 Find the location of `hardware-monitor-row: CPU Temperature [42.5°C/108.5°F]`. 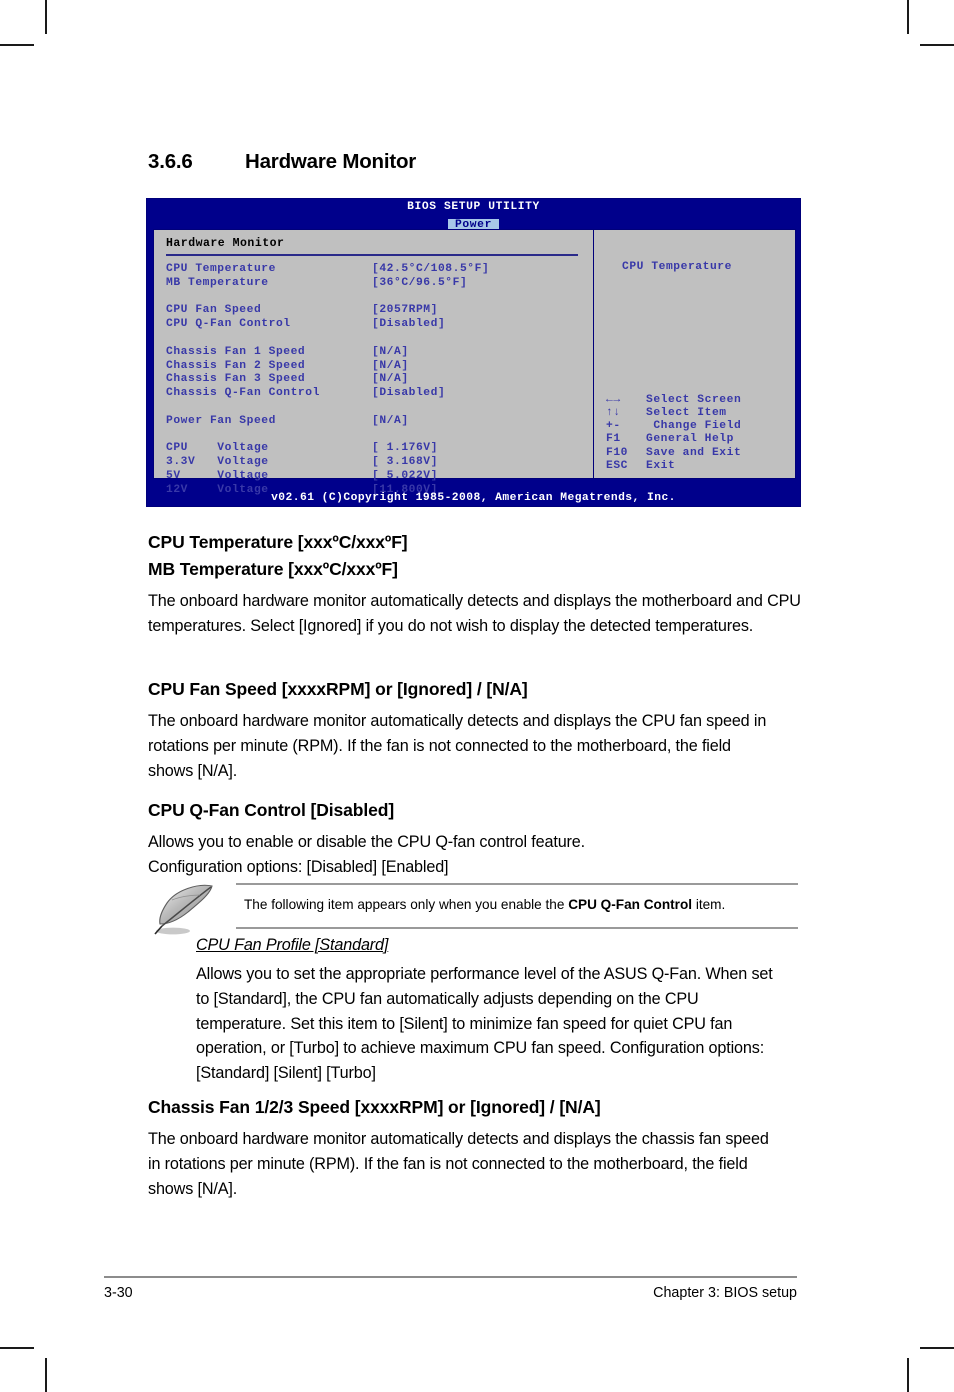

hardware-monitor-row: CPU Temperature [42.5°C/108.5°F] is located at coordinates (379, 270).